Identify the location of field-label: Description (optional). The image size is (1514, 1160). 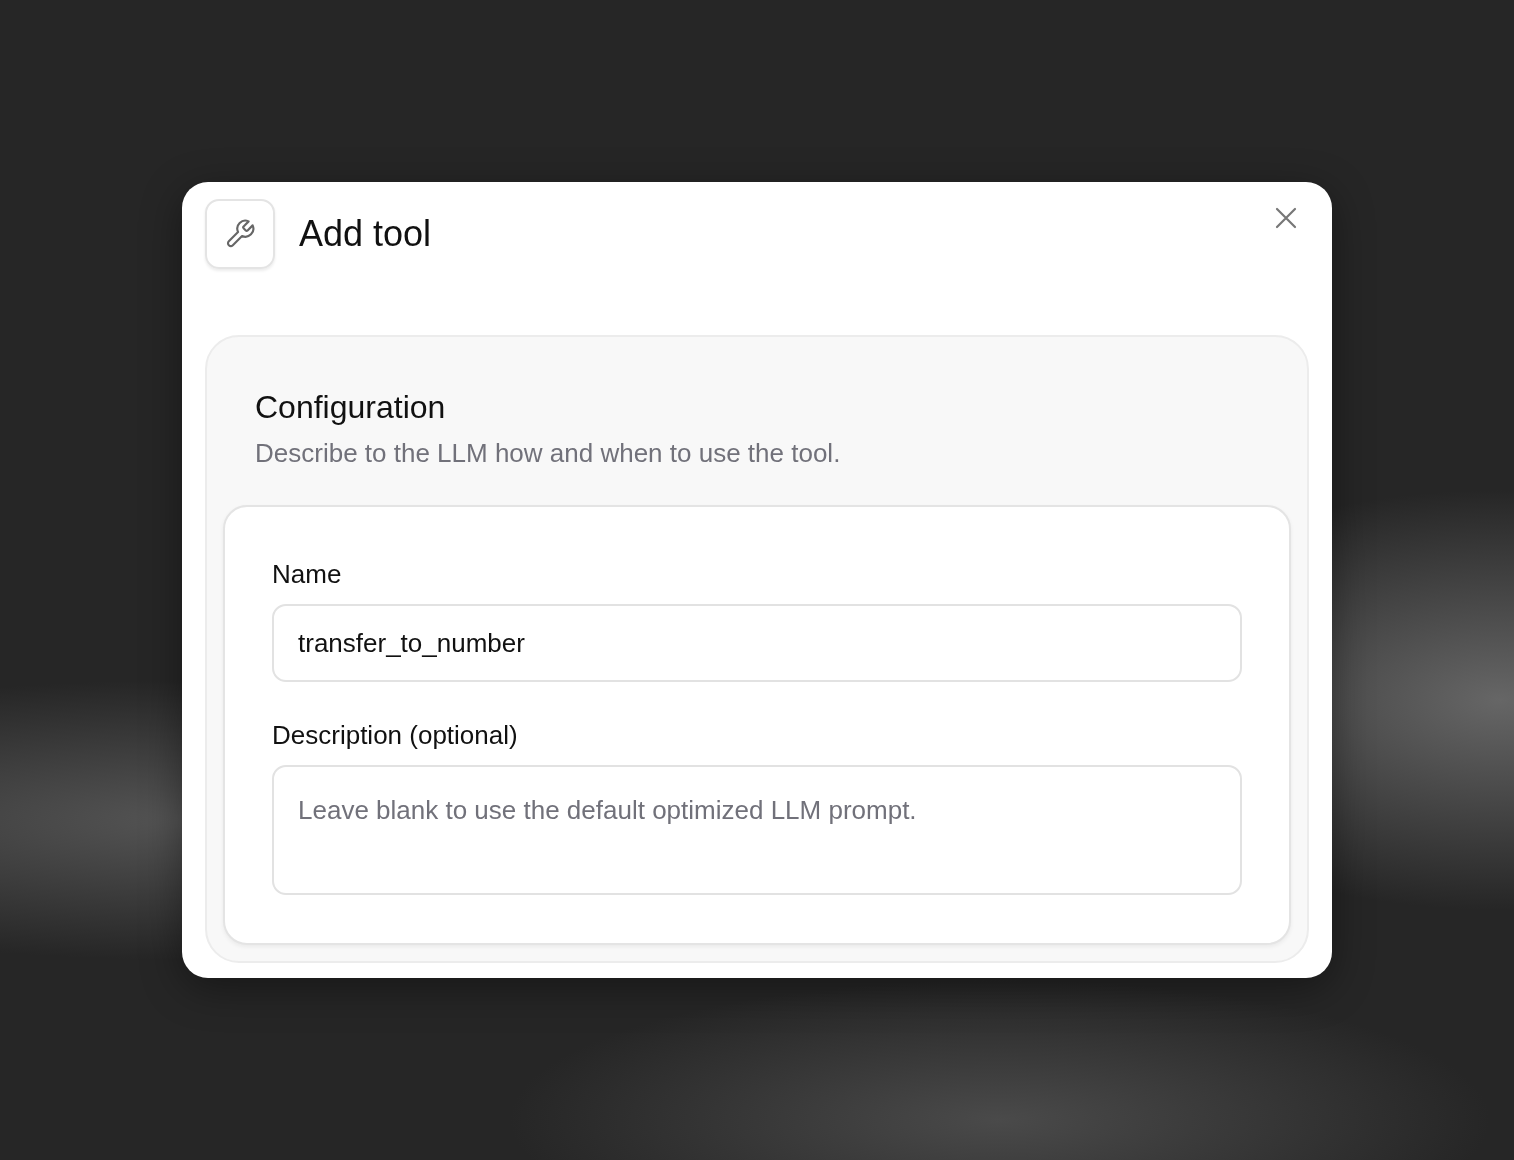
(395, 735).